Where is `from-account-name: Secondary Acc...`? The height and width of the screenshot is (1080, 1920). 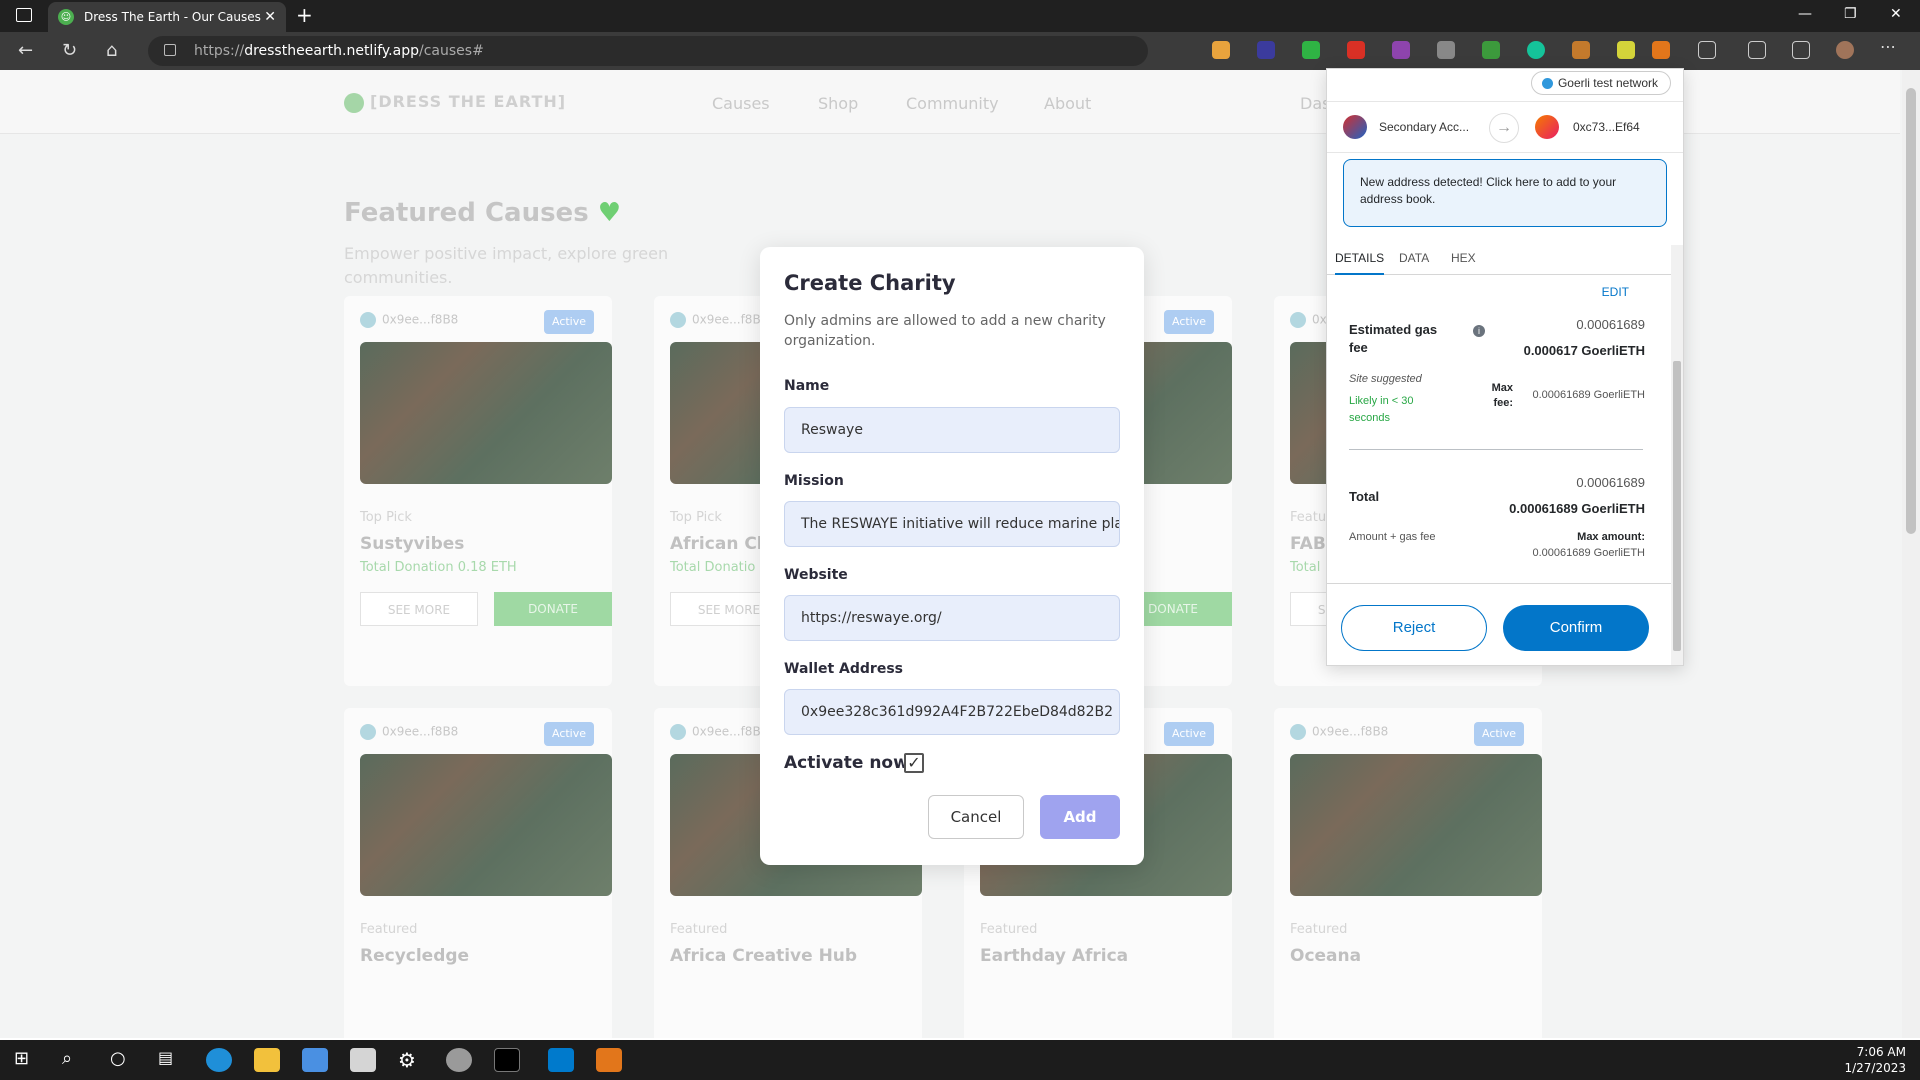 from-account-name: Secondary Acc... is located at coordinates (1424, 127).